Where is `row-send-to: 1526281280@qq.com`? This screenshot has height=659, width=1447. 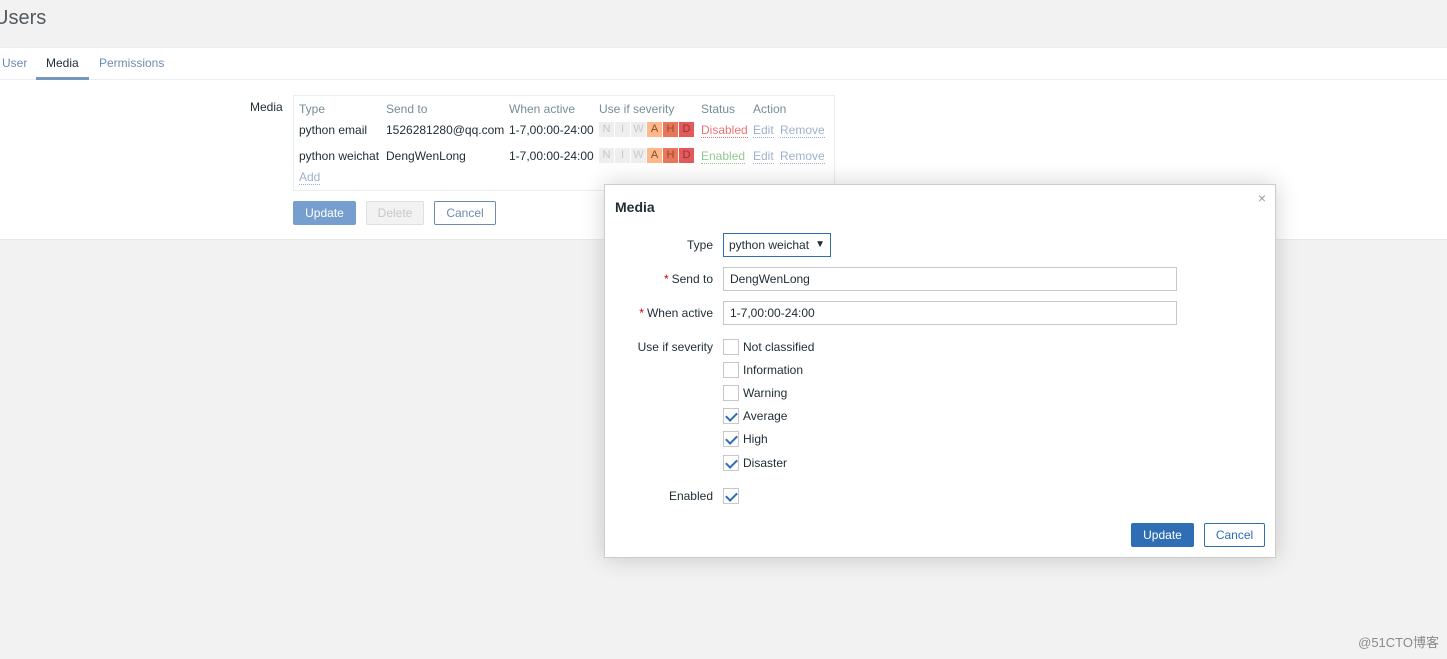
row-send-to: 1526281280@qq.com is located at coordinates (445, 130).